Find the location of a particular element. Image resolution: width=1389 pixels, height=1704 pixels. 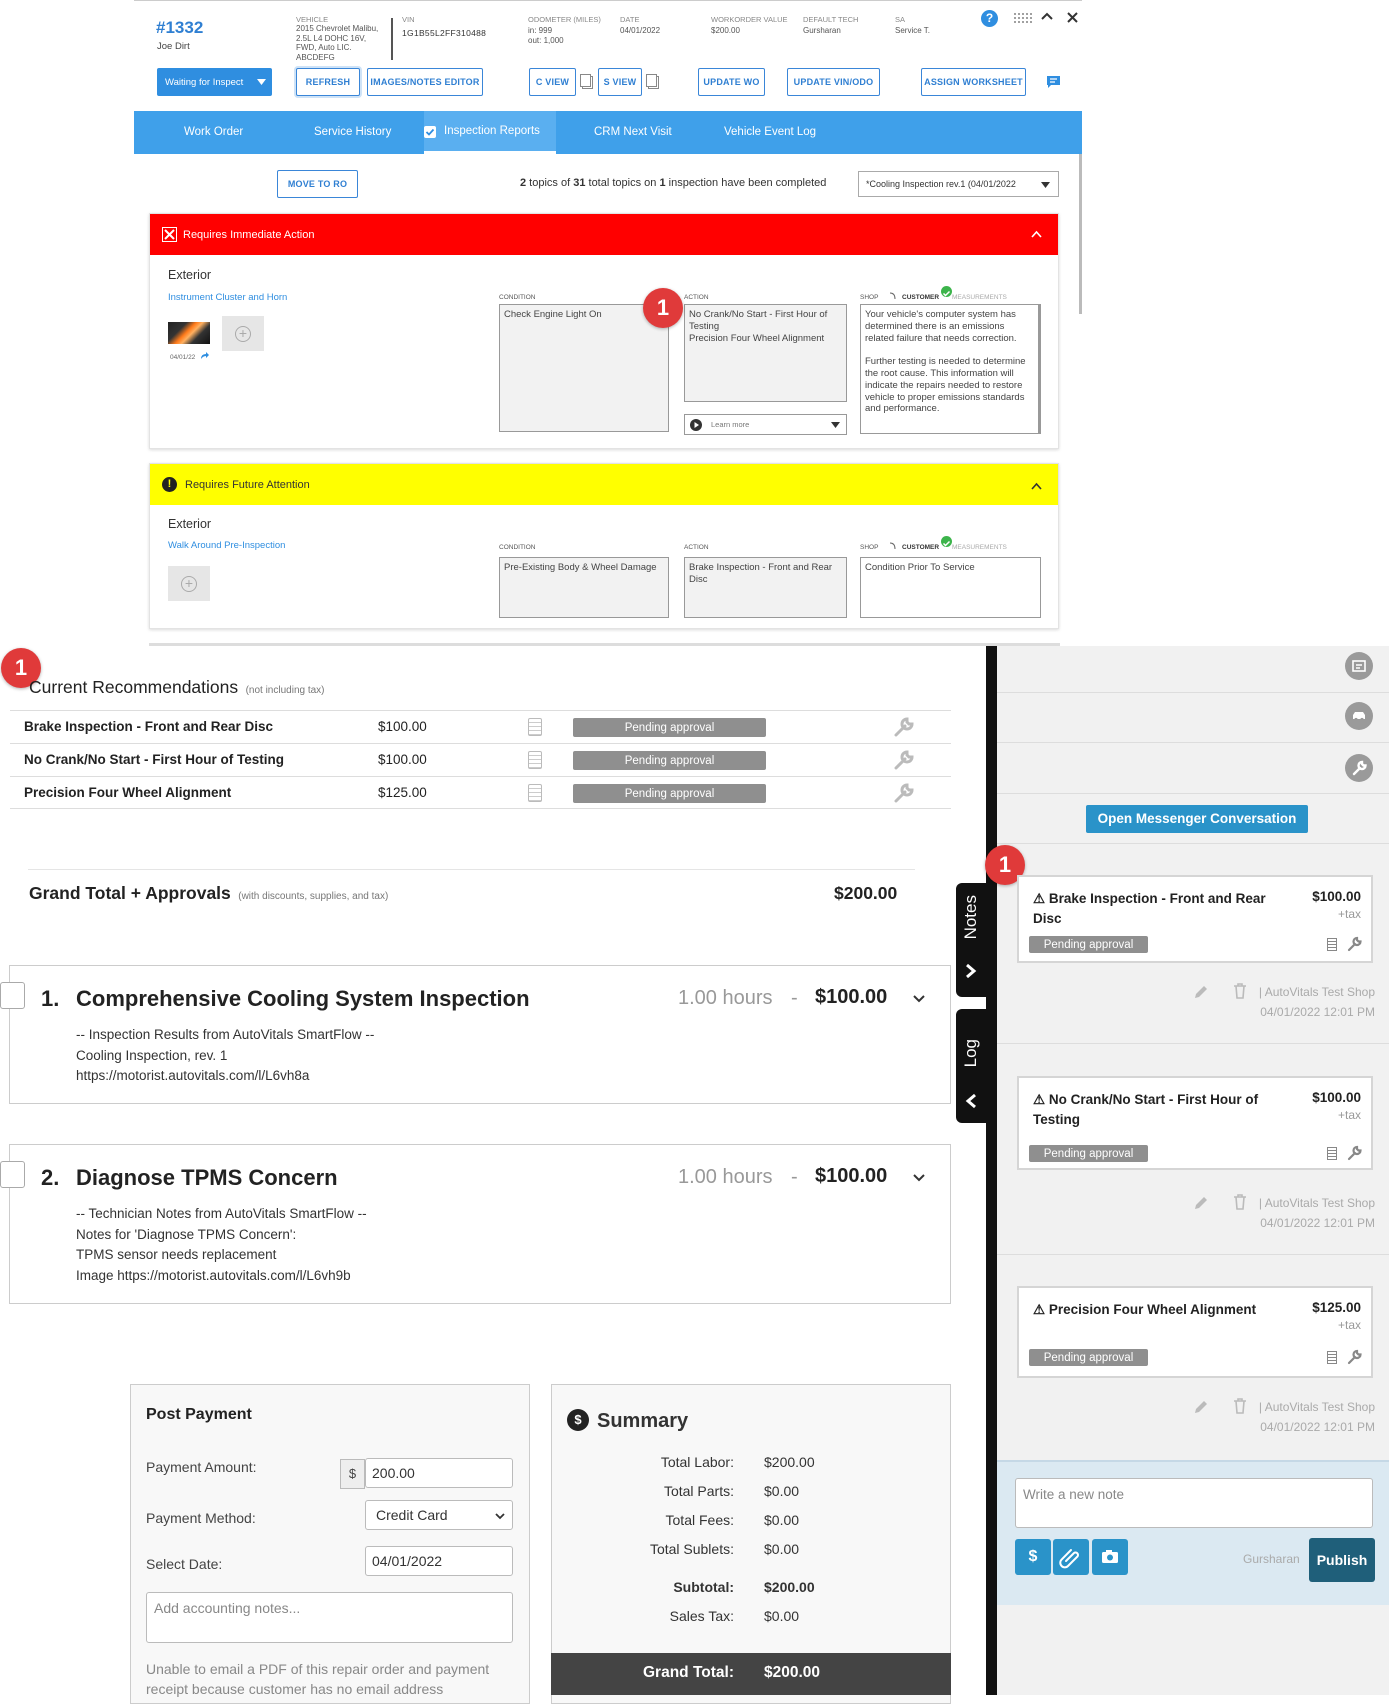

inspection-photo is located at coordinates (189, 333).